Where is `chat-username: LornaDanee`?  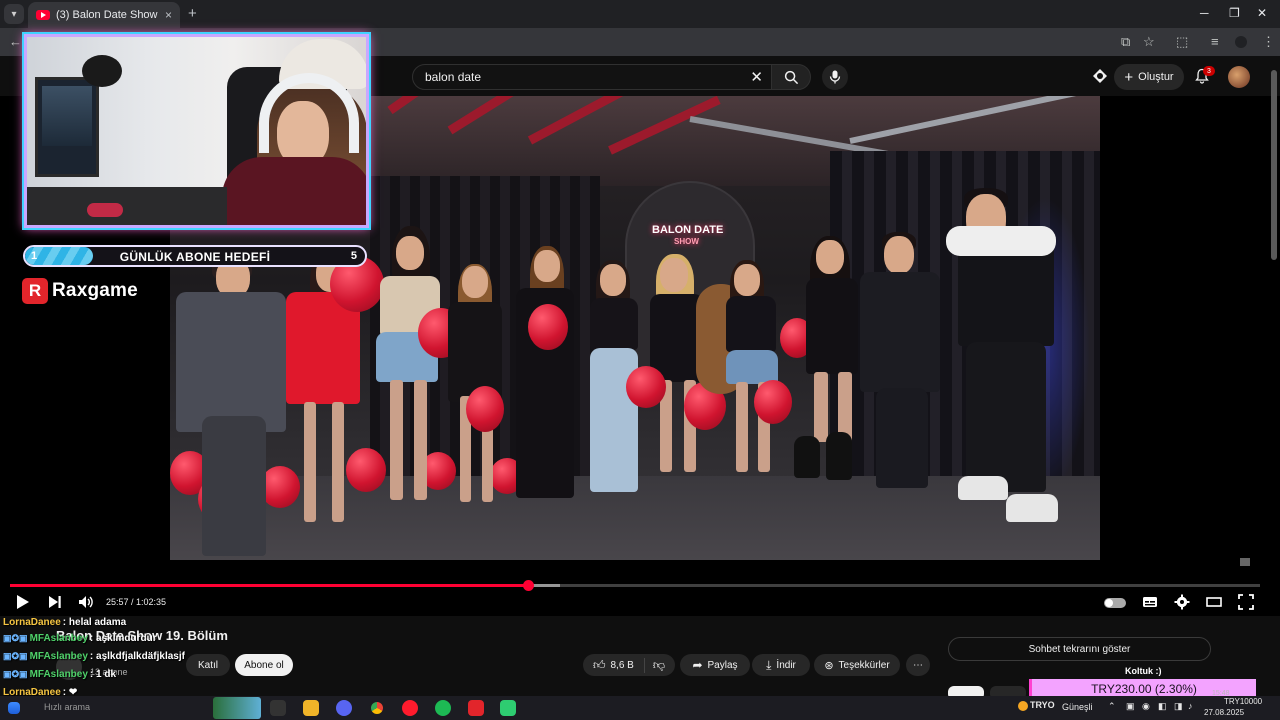 chat-username: LornaDanee is located at coordinates (32, 622).